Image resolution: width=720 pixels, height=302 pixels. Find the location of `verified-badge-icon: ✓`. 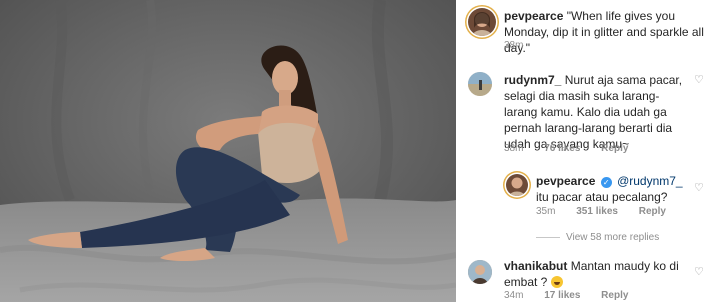

verified-badge-icon: ✓ is located at coordinates (606, 182).